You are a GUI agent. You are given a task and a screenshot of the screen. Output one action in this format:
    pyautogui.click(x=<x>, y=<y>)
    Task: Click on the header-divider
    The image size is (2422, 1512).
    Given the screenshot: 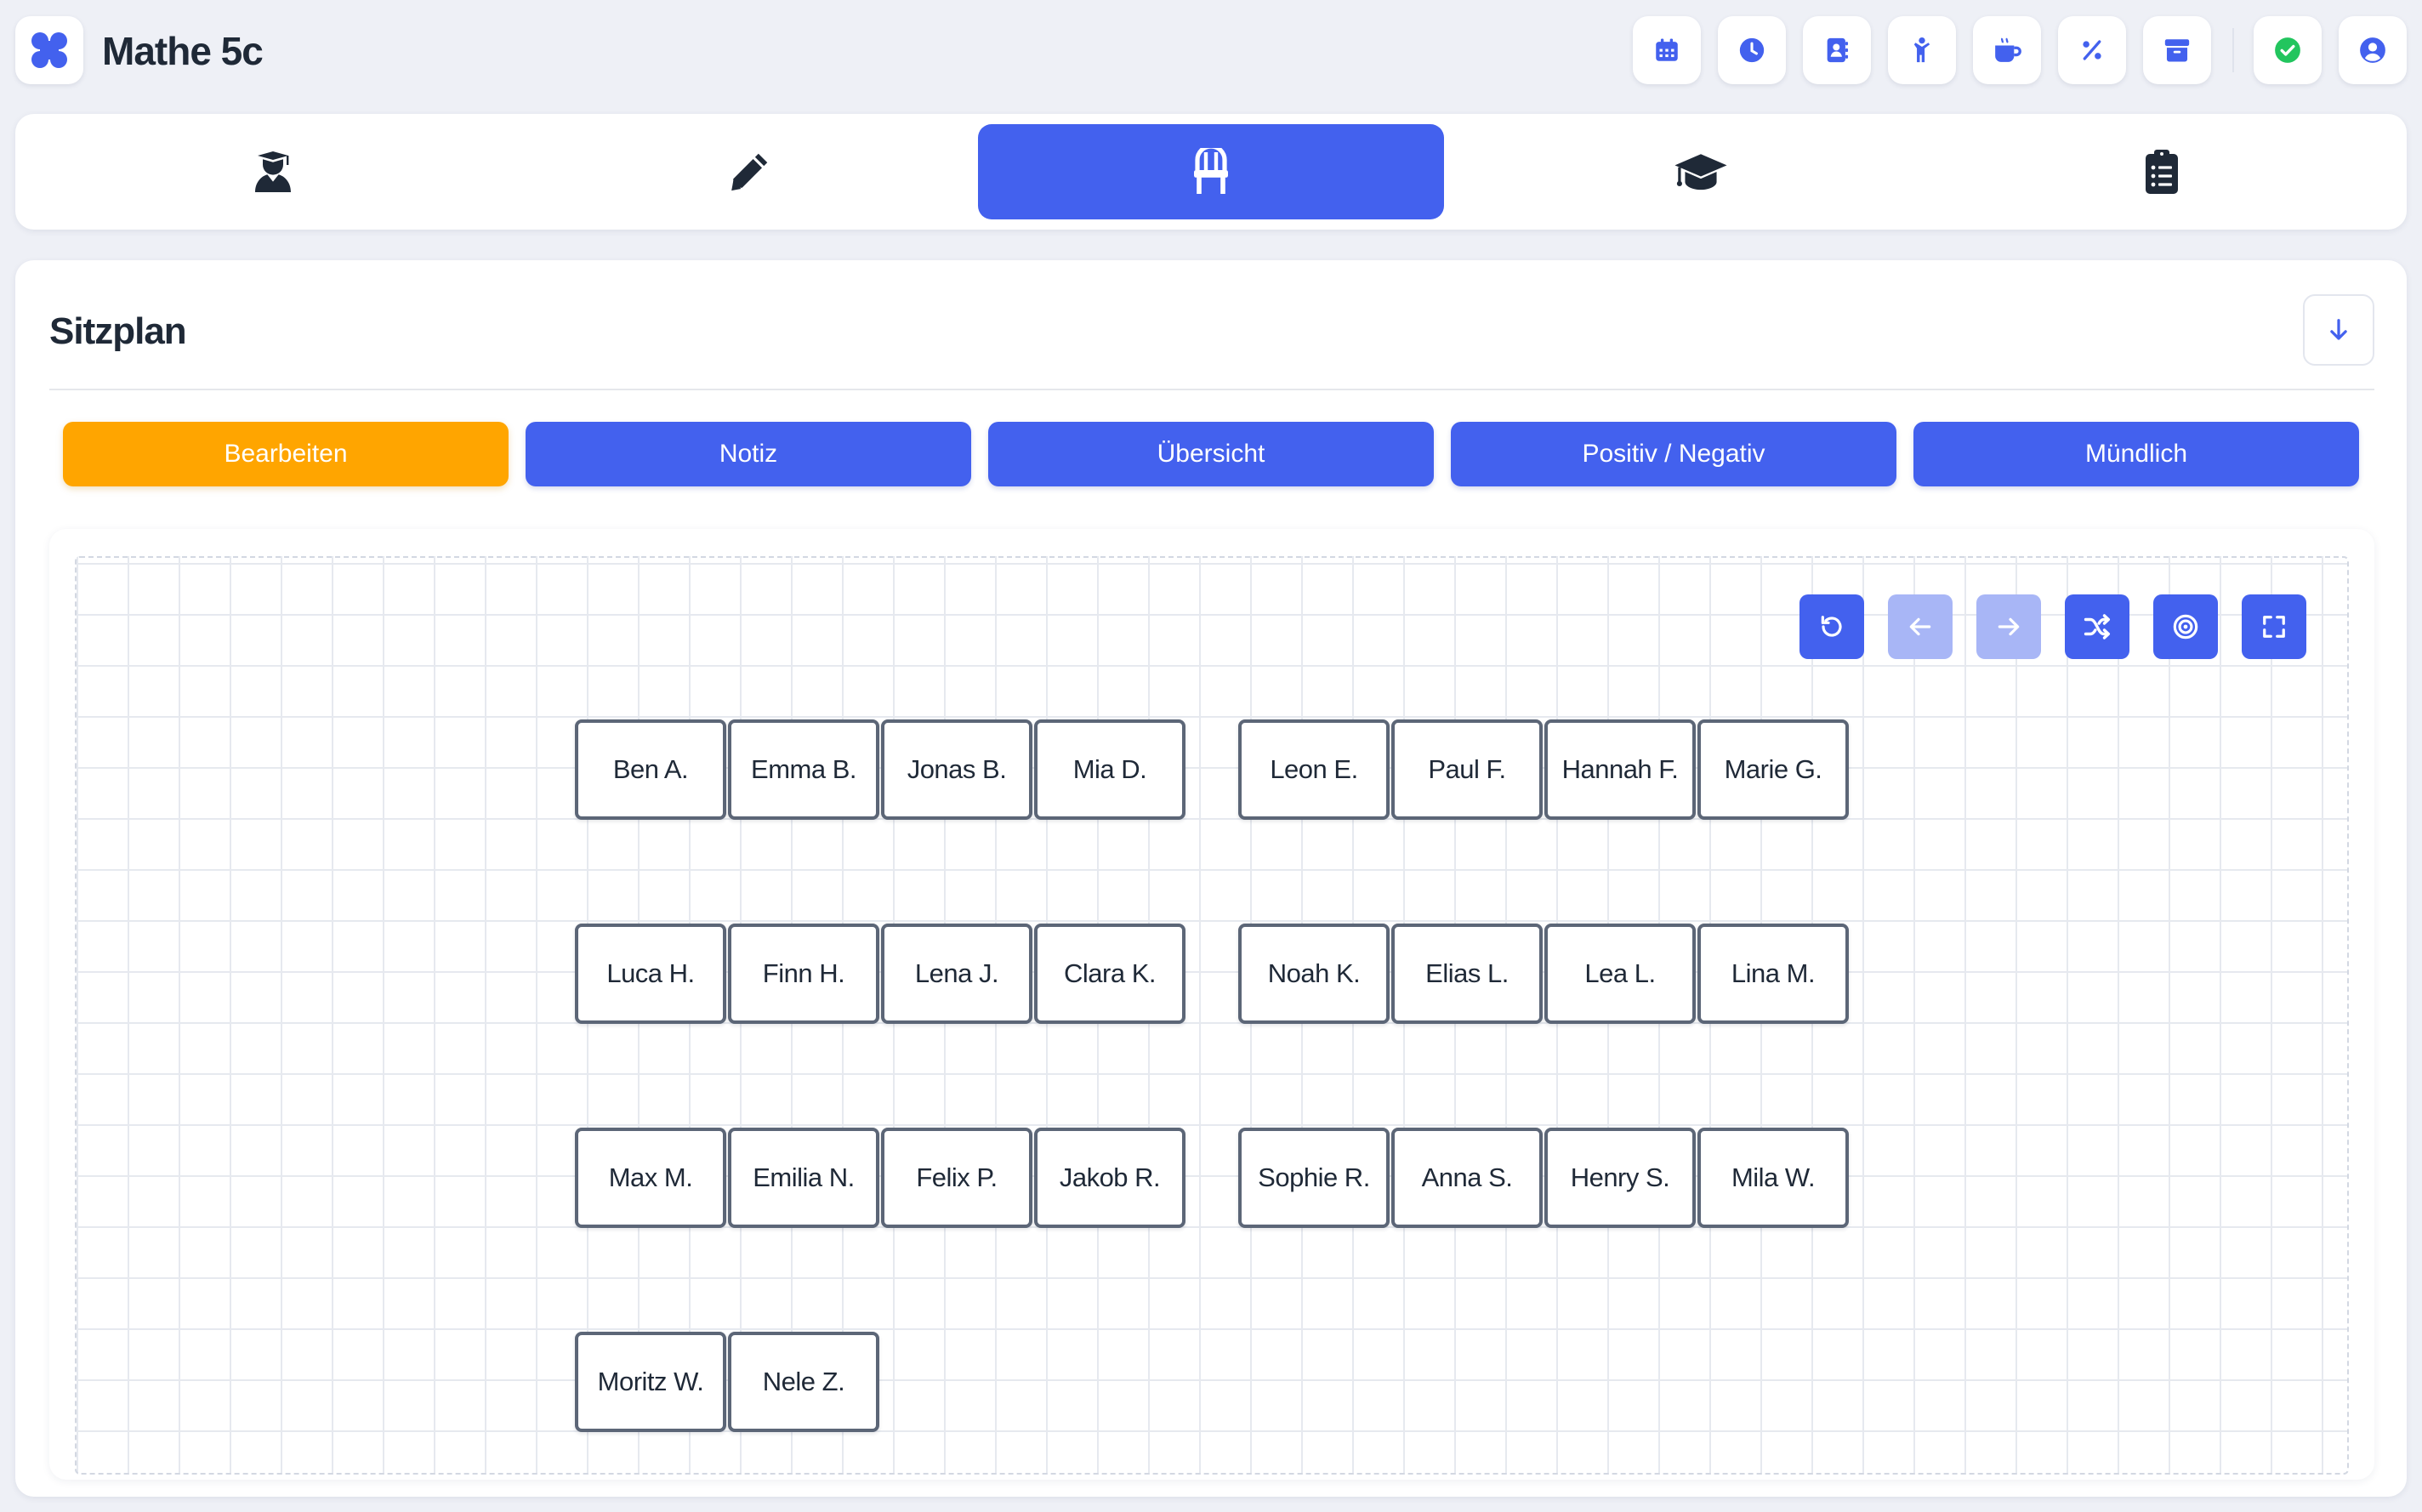 What is the action you would take?
    pyautogui.click(x=2233, y=50)
    